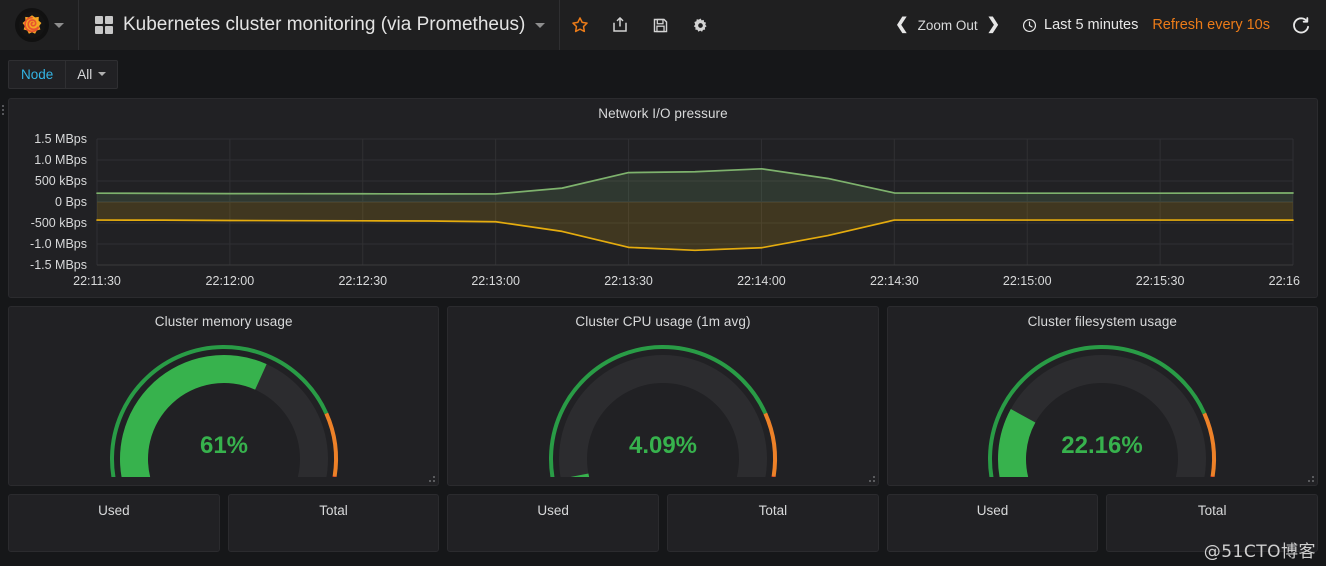 This screenshot has height=566, width=1326. I want to click on svg-text: 61%, so click(224, 445).